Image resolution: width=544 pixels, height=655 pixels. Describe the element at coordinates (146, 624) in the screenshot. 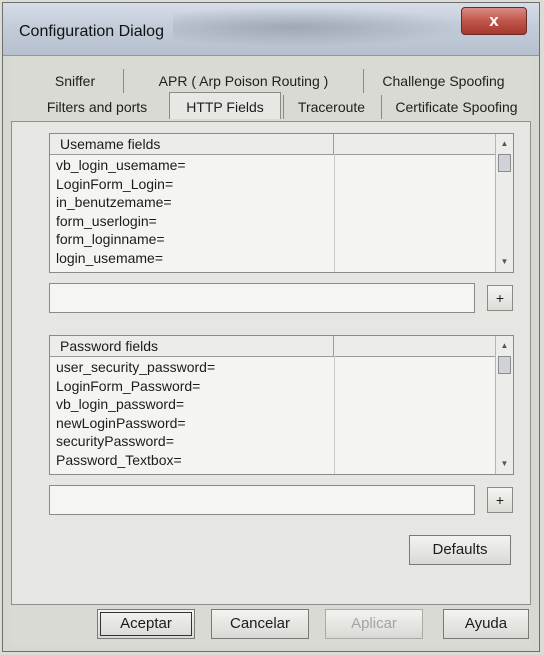

I see `accept-button: Aceptar` at that location.